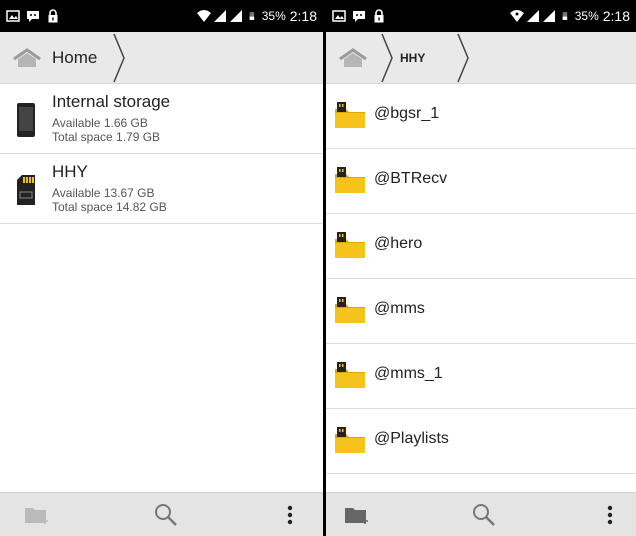  I want to click on folder-item: @mms_1, so click(481, 376).